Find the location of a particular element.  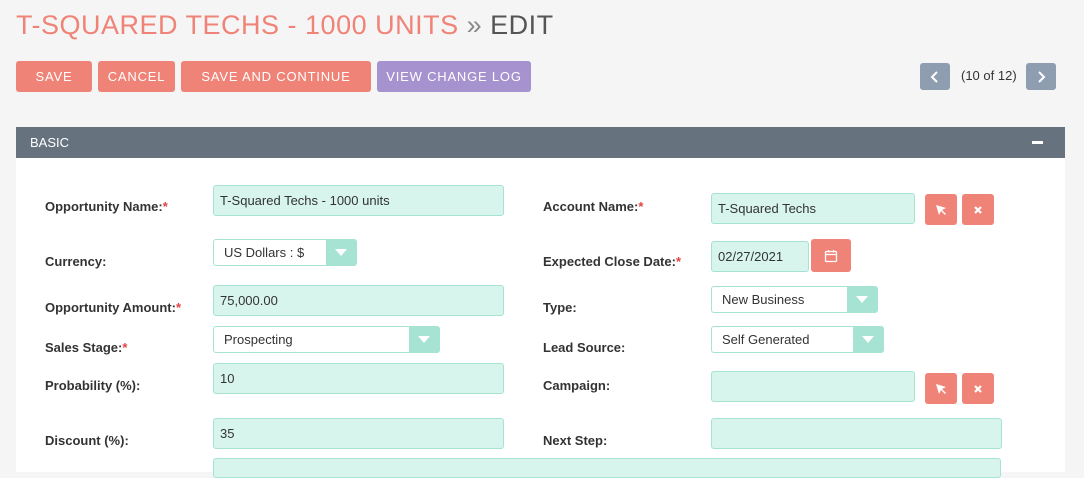

currency-value: US Dollars : $ is located at coordinates (264, 252).